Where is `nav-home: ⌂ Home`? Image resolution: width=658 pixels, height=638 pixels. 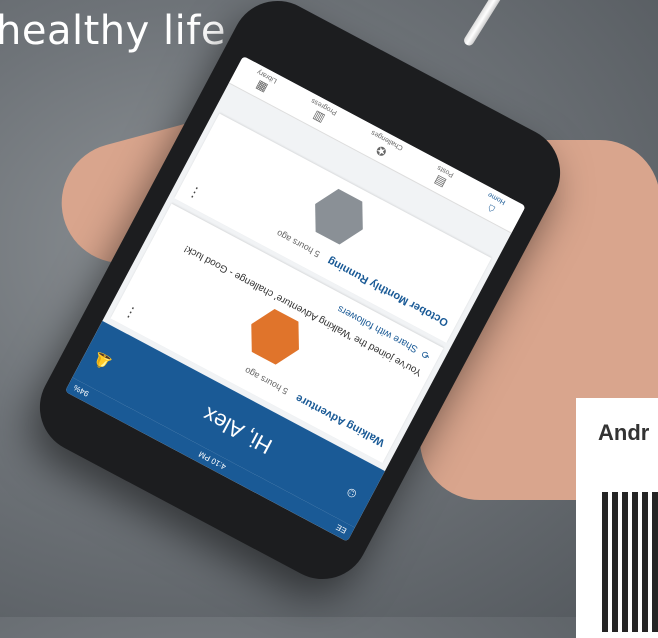
nav-home: ⌂ Home is located at coordinates (492, 205).